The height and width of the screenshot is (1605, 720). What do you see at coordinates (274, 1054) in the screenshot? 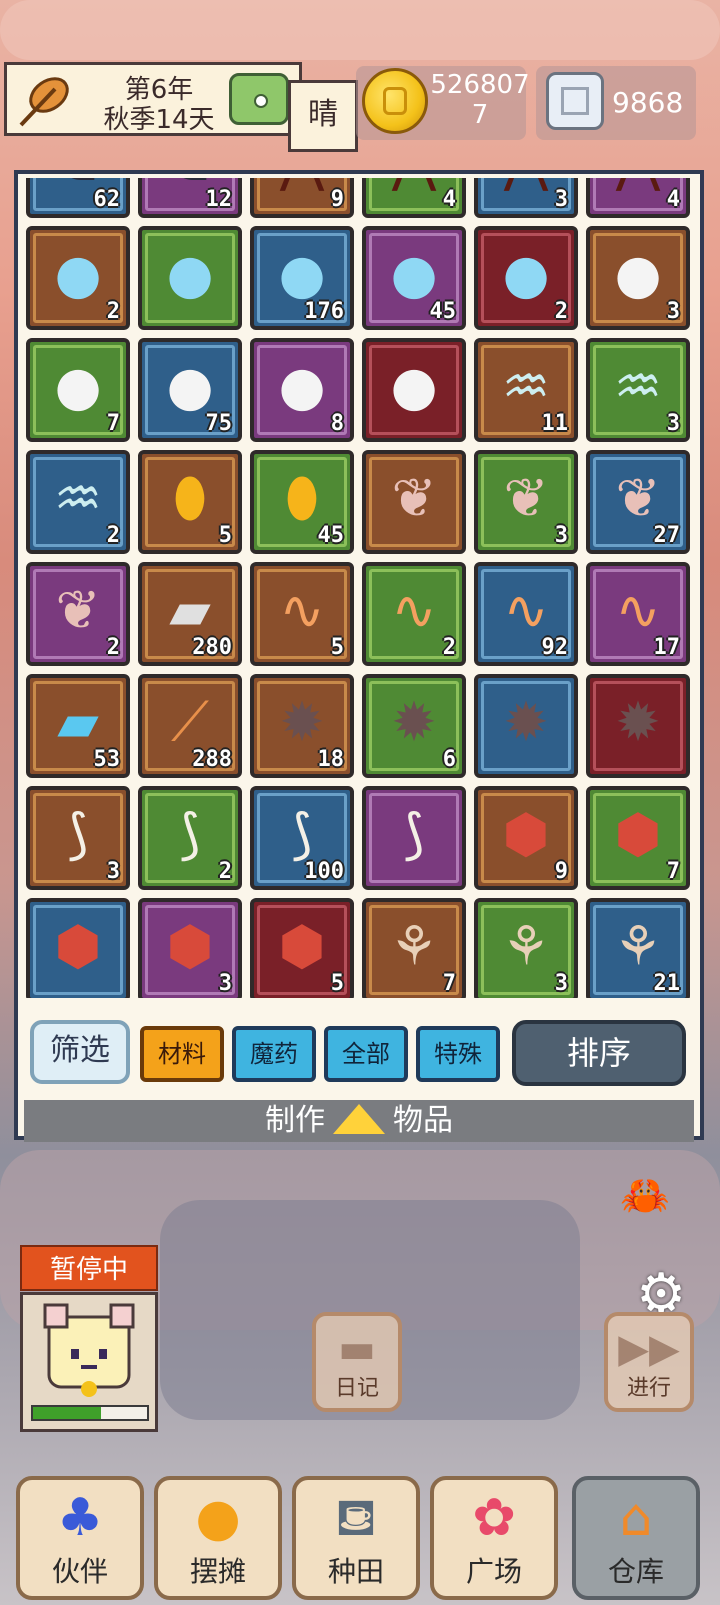
I see `tab-potions: 魔药` at bounding box center [274, 1054].